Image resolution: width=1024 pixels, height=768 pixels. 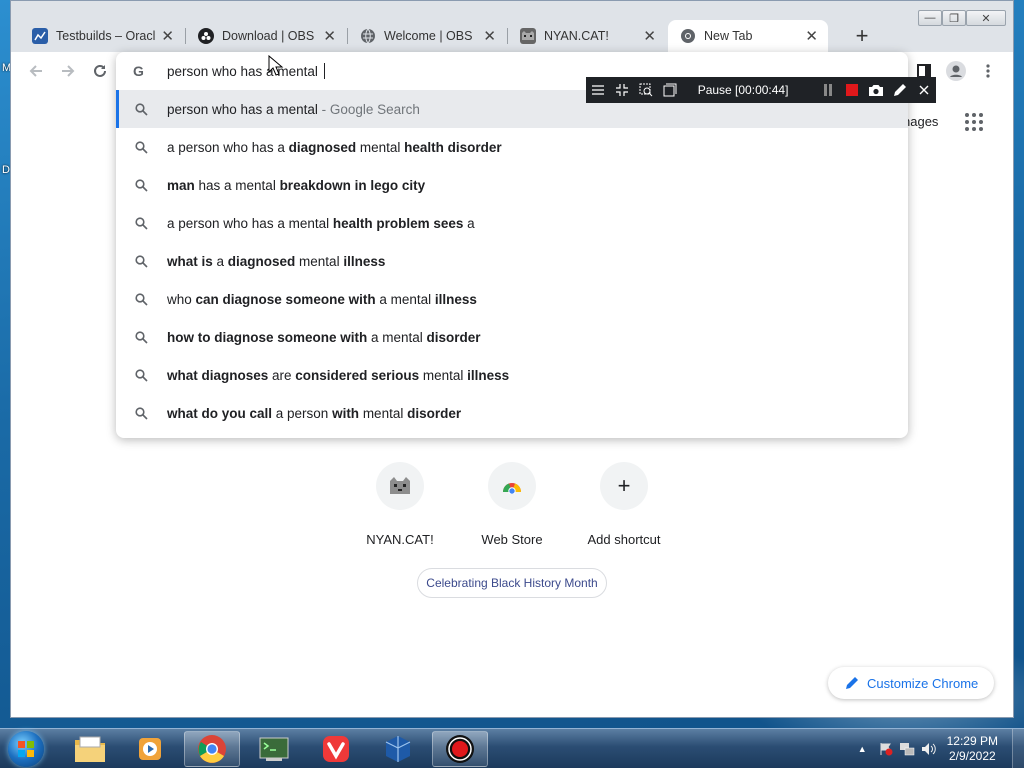 What do you see at coordinates (324, 71) in the screenshot?
I see `text-caret` at bounding box center [324, 71].